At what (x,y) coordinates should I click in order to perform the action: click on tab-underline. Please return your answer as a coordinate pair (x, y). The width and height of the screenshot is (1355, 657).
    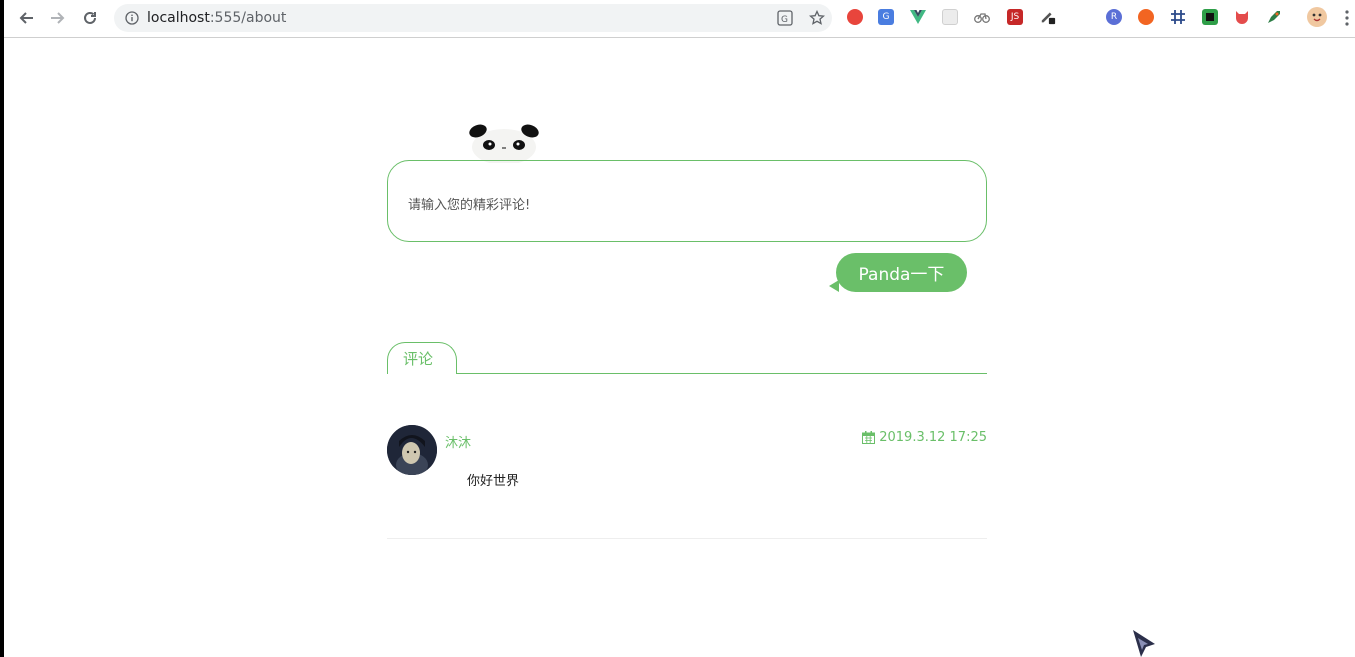
    Looking at the image, I should click on (722, 373).